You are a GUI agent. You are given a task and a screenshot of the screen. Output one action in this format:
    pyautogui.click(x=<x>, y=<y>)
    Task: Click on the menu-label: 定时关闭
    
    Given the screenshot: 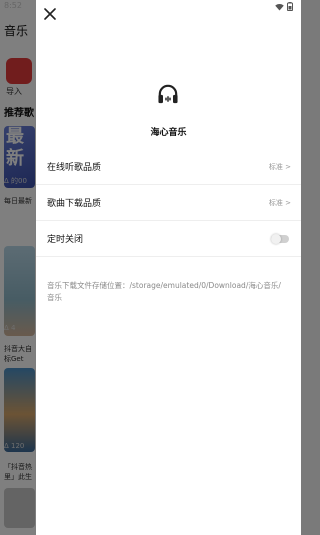 What is the action you would take?
    pyautogui.click(x=65, y=240)
    